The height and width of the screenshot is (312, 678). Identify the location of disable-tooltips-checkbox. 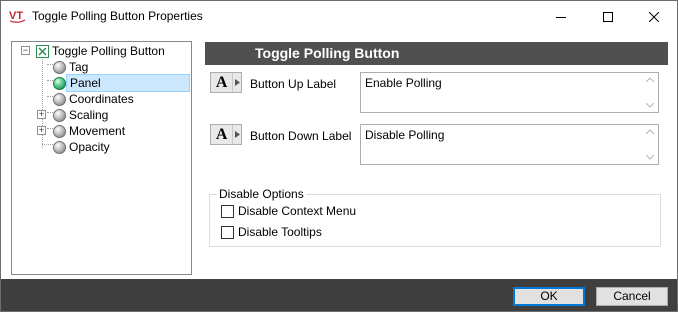
(227, 232).